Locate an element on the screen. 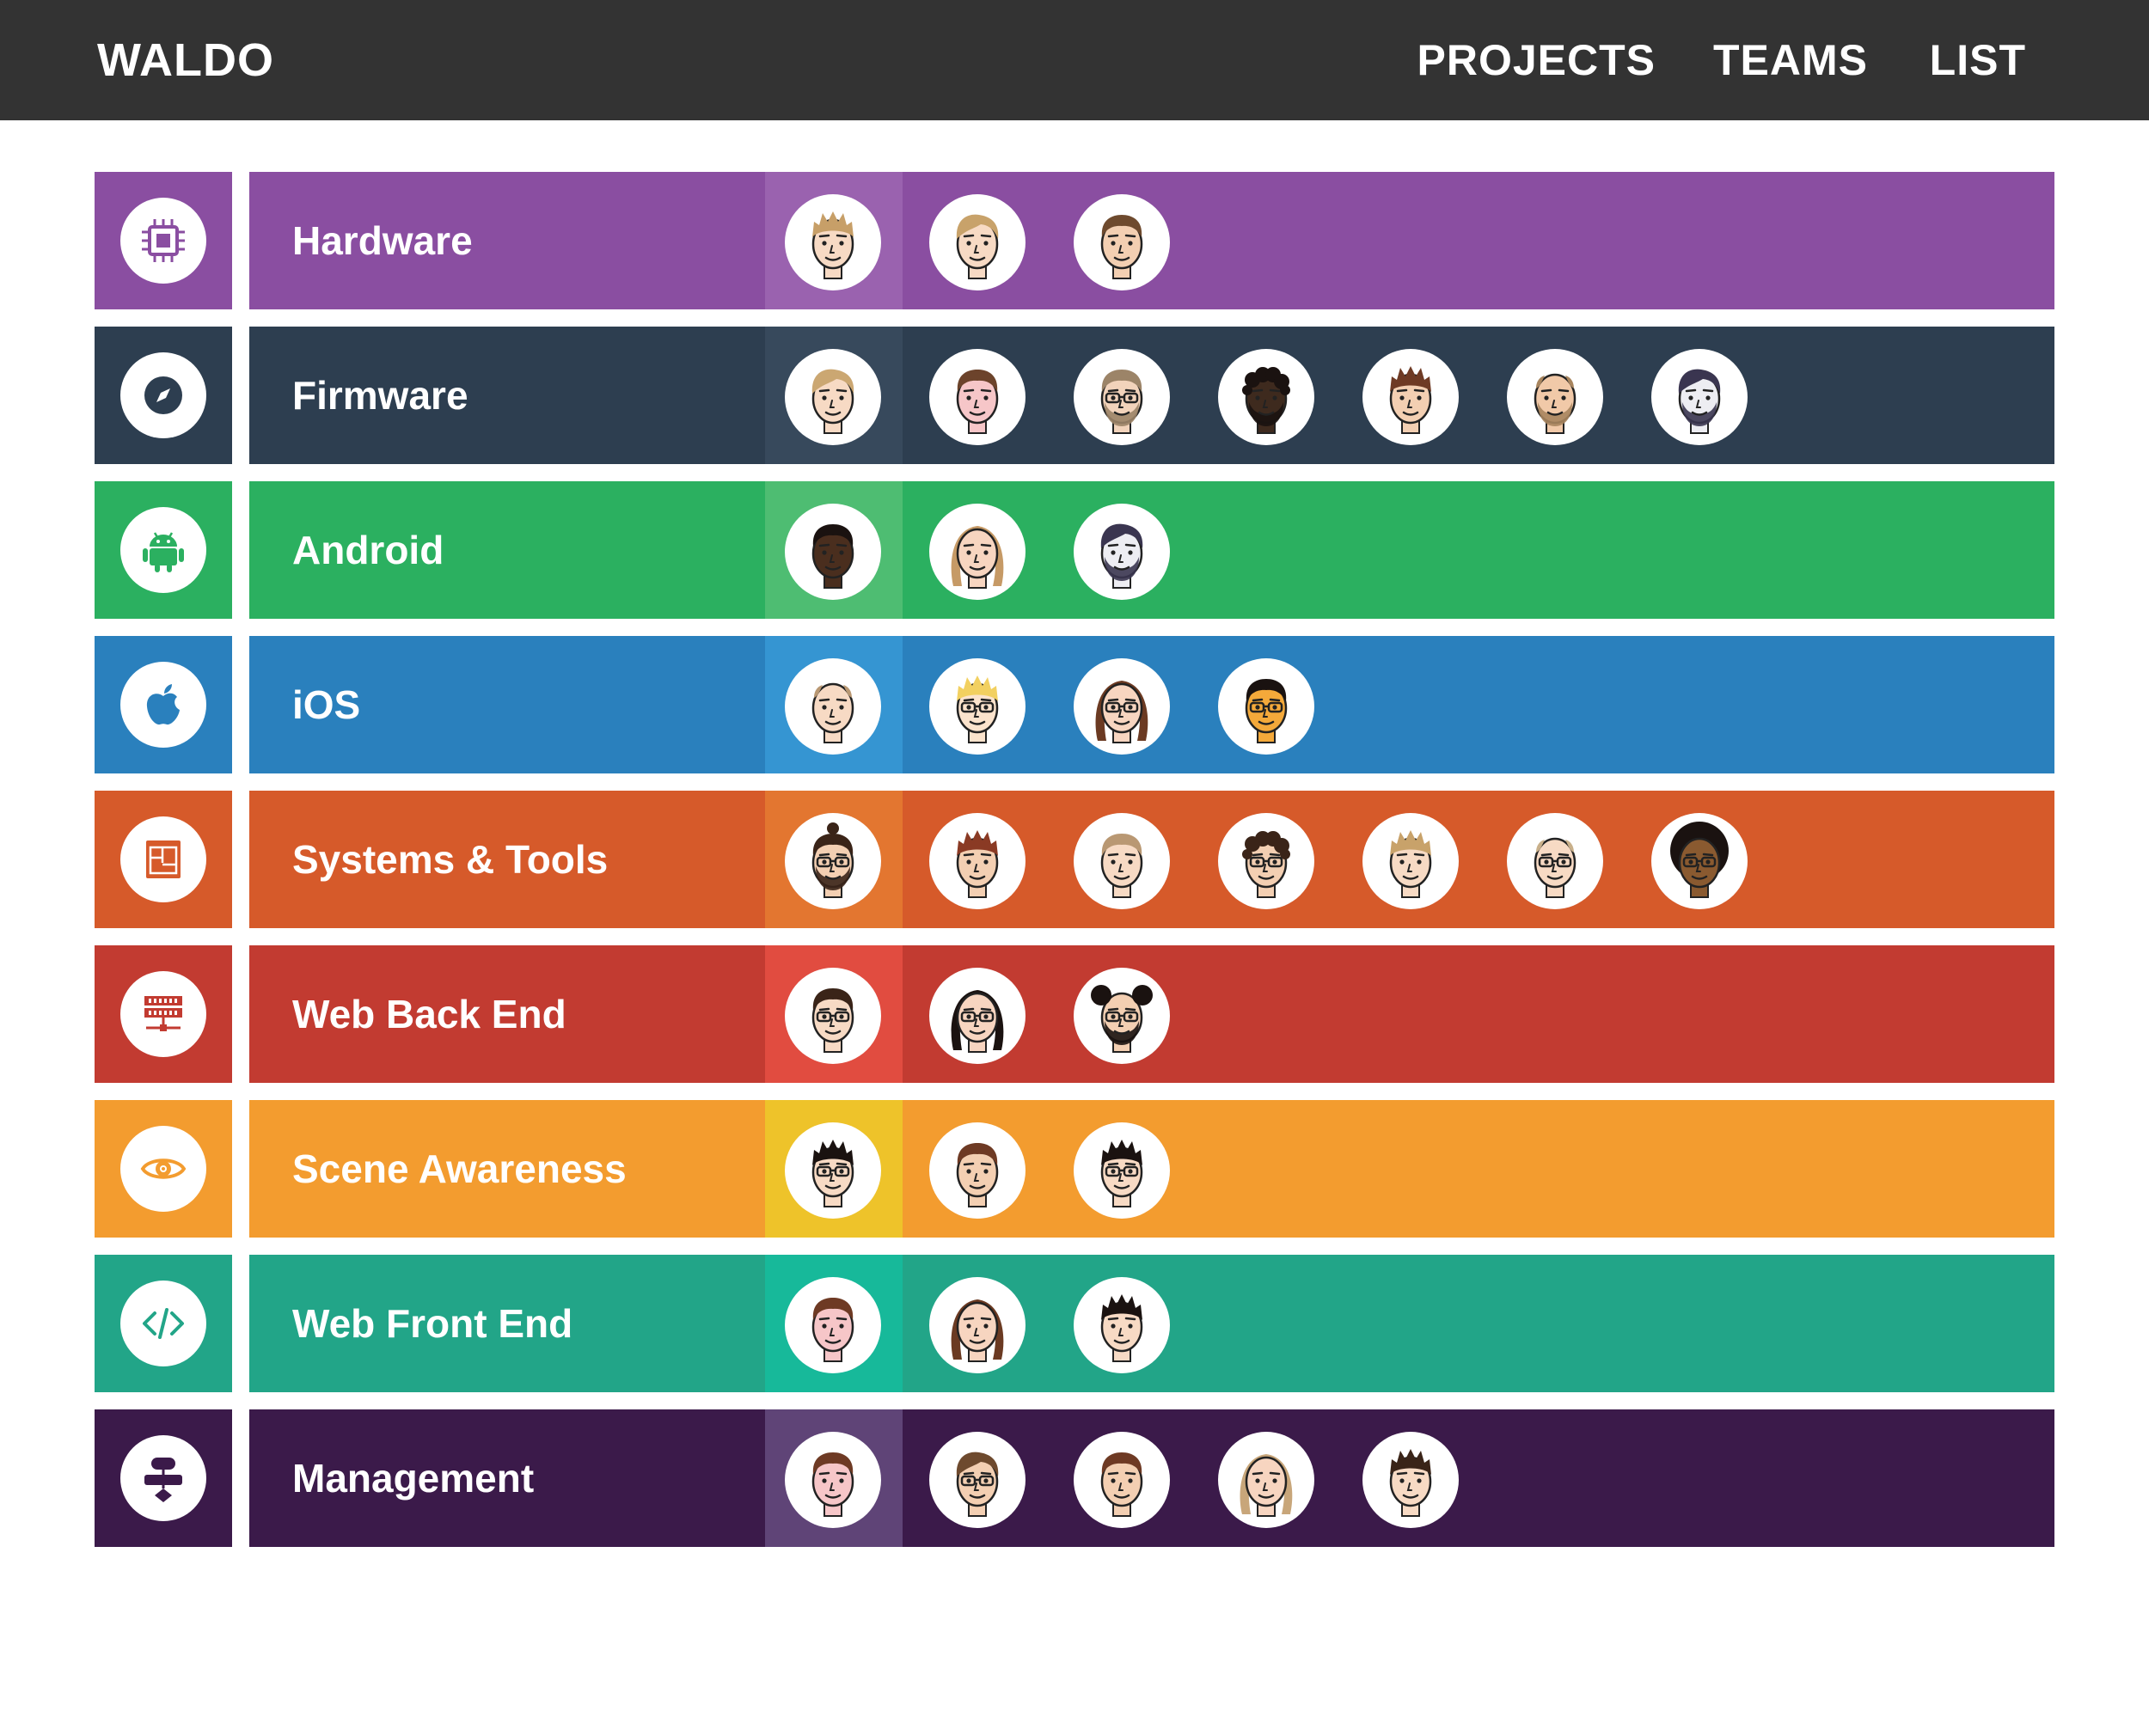 The width and height of the screenshot is (2149, 1736). nav-teams: TEAMS is located at coordinates (1790, 60).